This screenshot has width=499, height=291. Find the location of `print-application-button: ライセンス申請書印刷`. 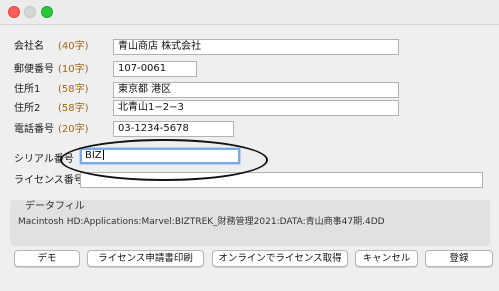

print-application-button: ライセンス申請書印刷 is located at coordinates (145, 258).